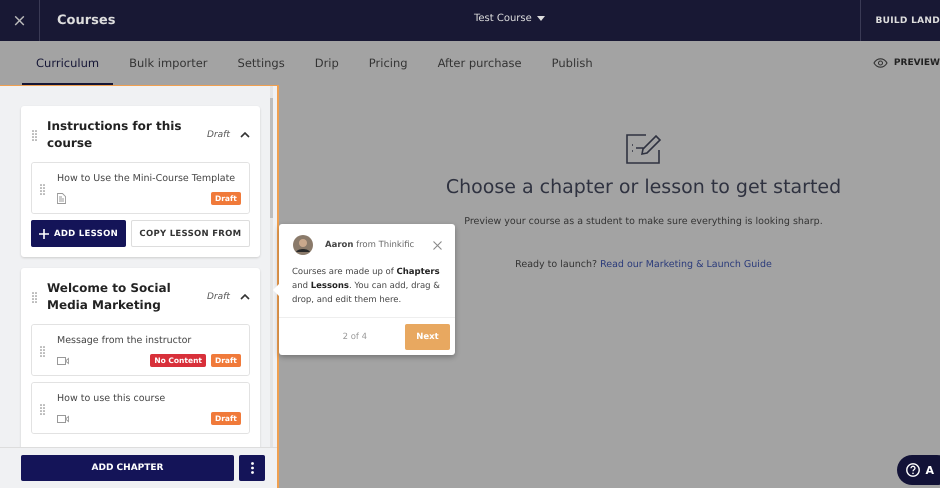 The width and height of the screenshot is (940, 488). What do you see at coordinates (644, 187) in the screenshot?
I see `empty-state-heading: Choose a chapter or lesson to get started` at bounding box center [644, 187].